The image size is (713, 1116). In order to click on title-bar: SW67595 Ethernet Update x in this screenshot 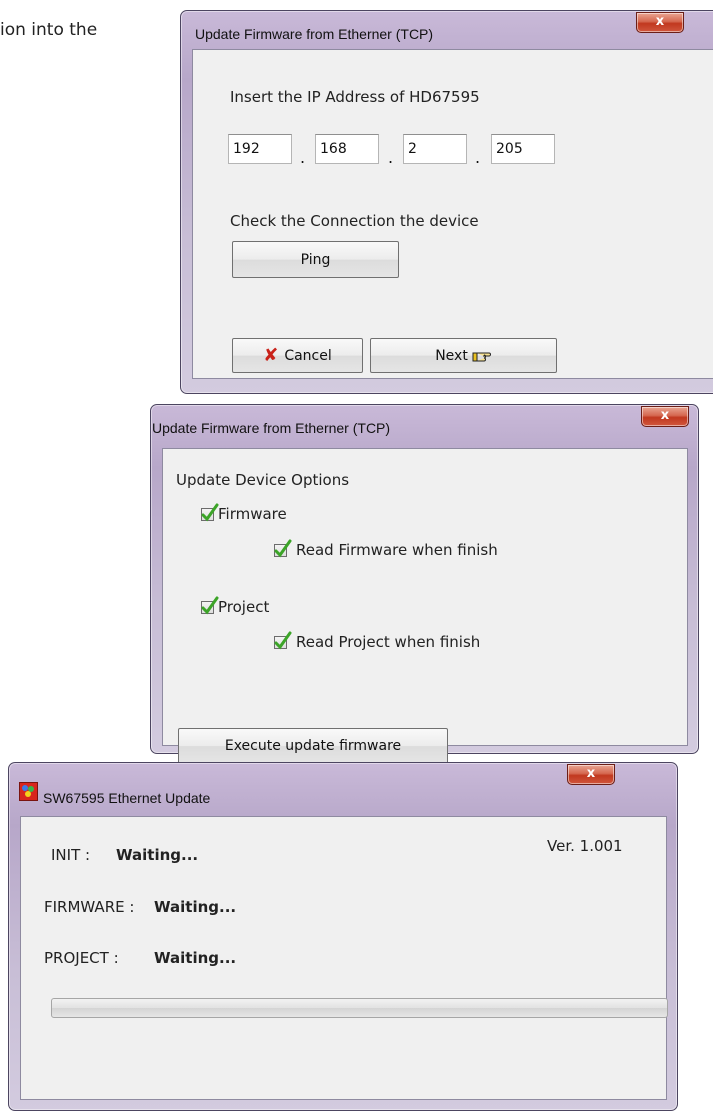, I will do `click(343, 784)`.